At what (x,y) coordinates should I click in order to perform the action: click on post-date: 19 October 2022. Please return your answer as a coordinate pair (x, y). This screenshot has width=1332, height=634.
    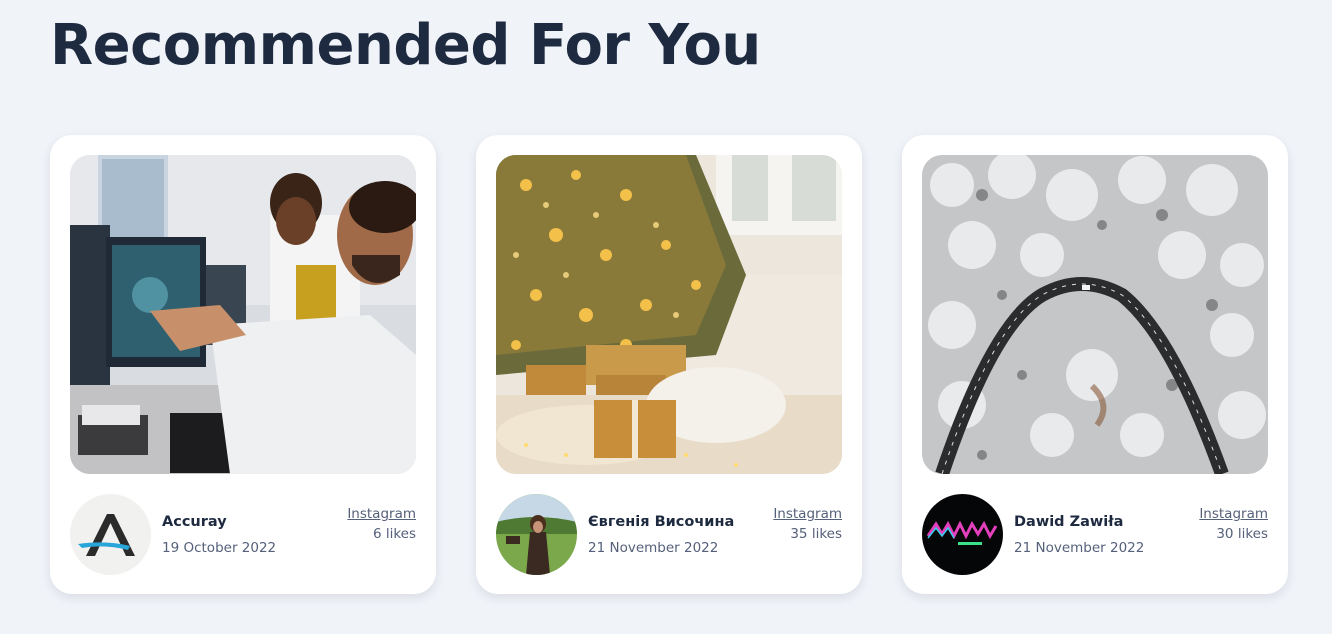
    Looking at the image, I should click on (219, 548).